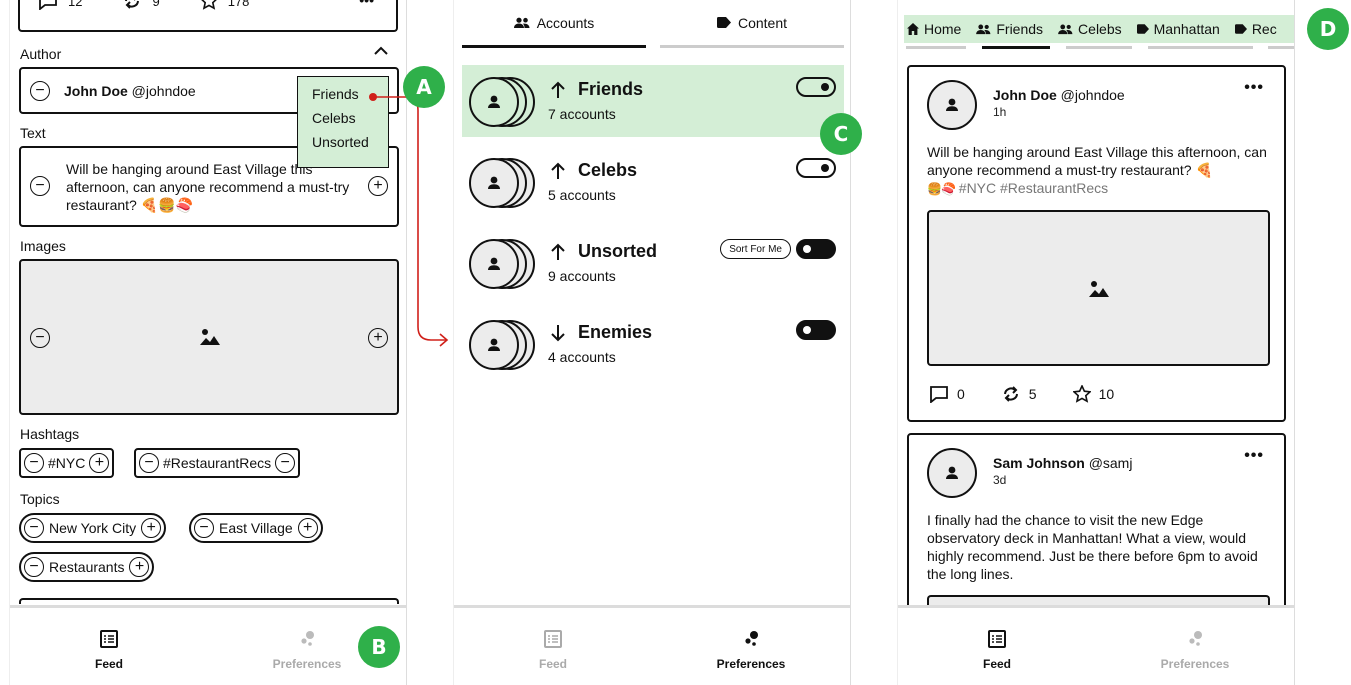 The width and height of the screenshot is (1351, 685). I want to click on image-icon, so click(210, 337).